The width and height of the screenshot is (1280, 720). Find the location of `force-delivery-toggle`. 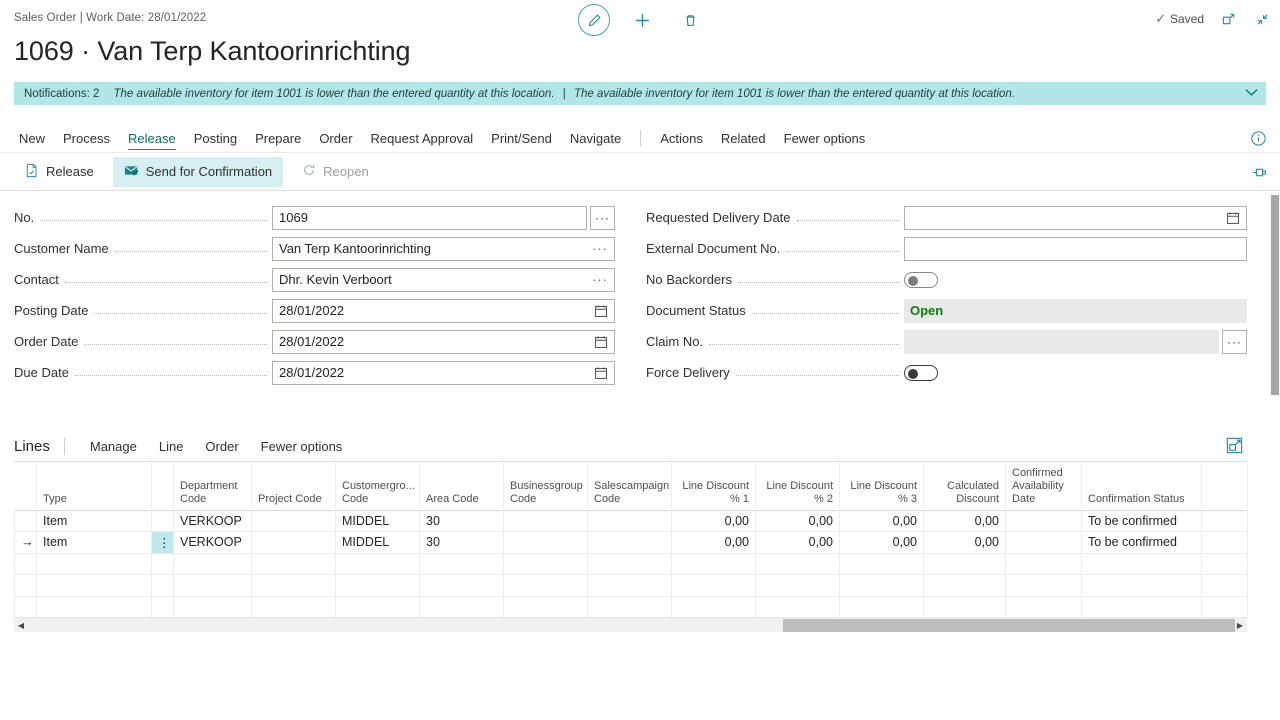

force-delivery-toggle is located at coordinates (921, 372).